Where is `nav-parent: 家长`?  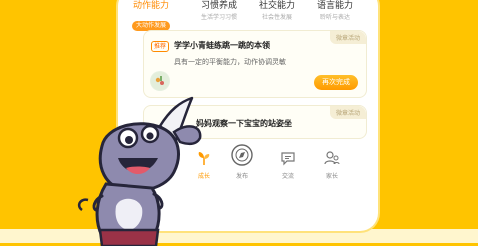 nav-parent: 家长 is located at coordinates (332, 165).